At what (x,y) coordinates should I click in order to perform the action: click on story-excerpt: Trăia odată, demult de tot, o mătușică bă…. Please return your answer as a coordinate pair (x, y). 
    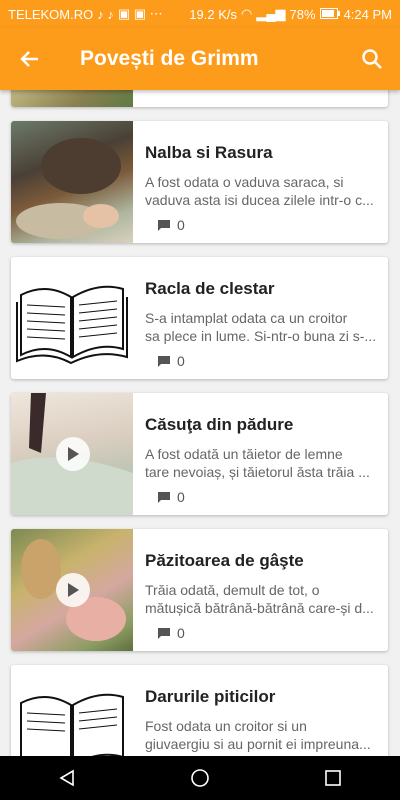
    Looking at the image, I should click on (259, 599).